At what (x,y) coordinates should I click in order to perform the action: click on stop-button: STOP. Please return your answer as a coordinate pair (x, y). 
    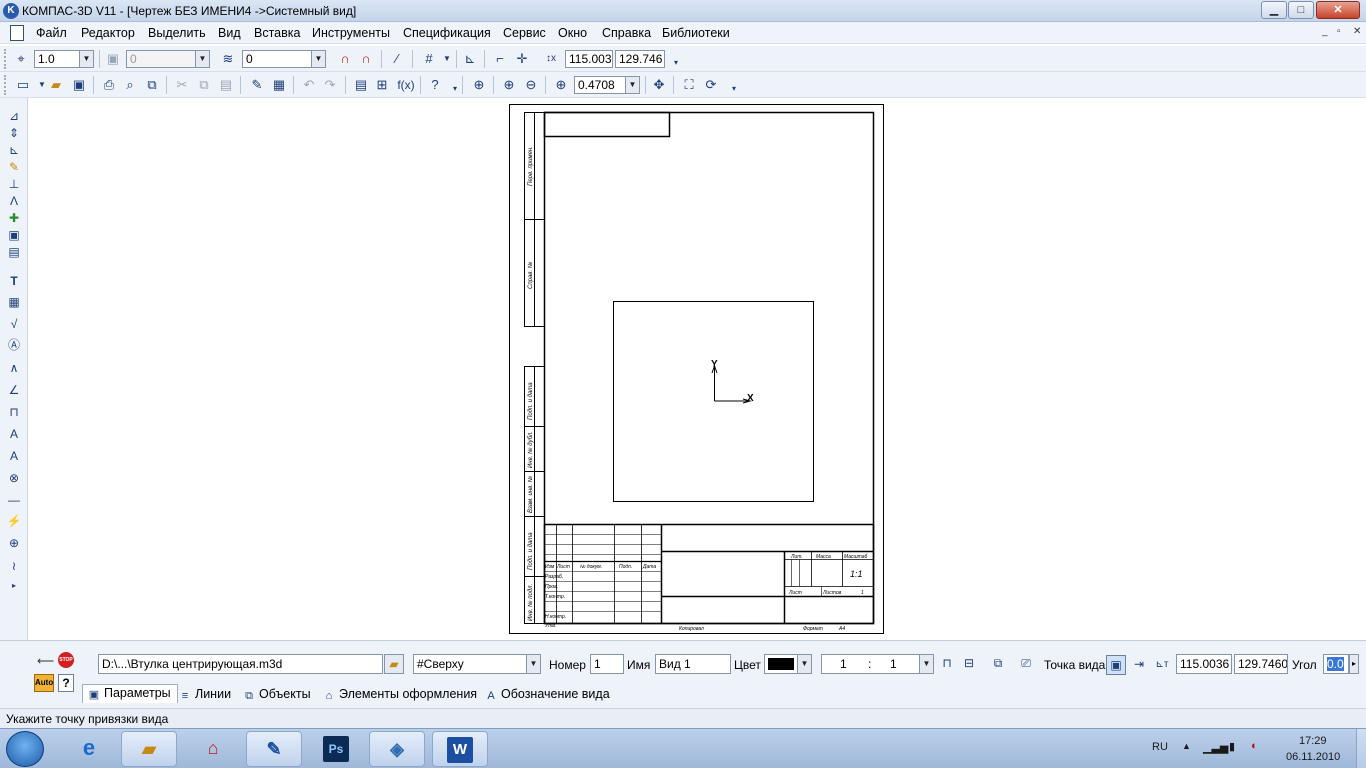
    Looking at the image, I should click on (66, 660).